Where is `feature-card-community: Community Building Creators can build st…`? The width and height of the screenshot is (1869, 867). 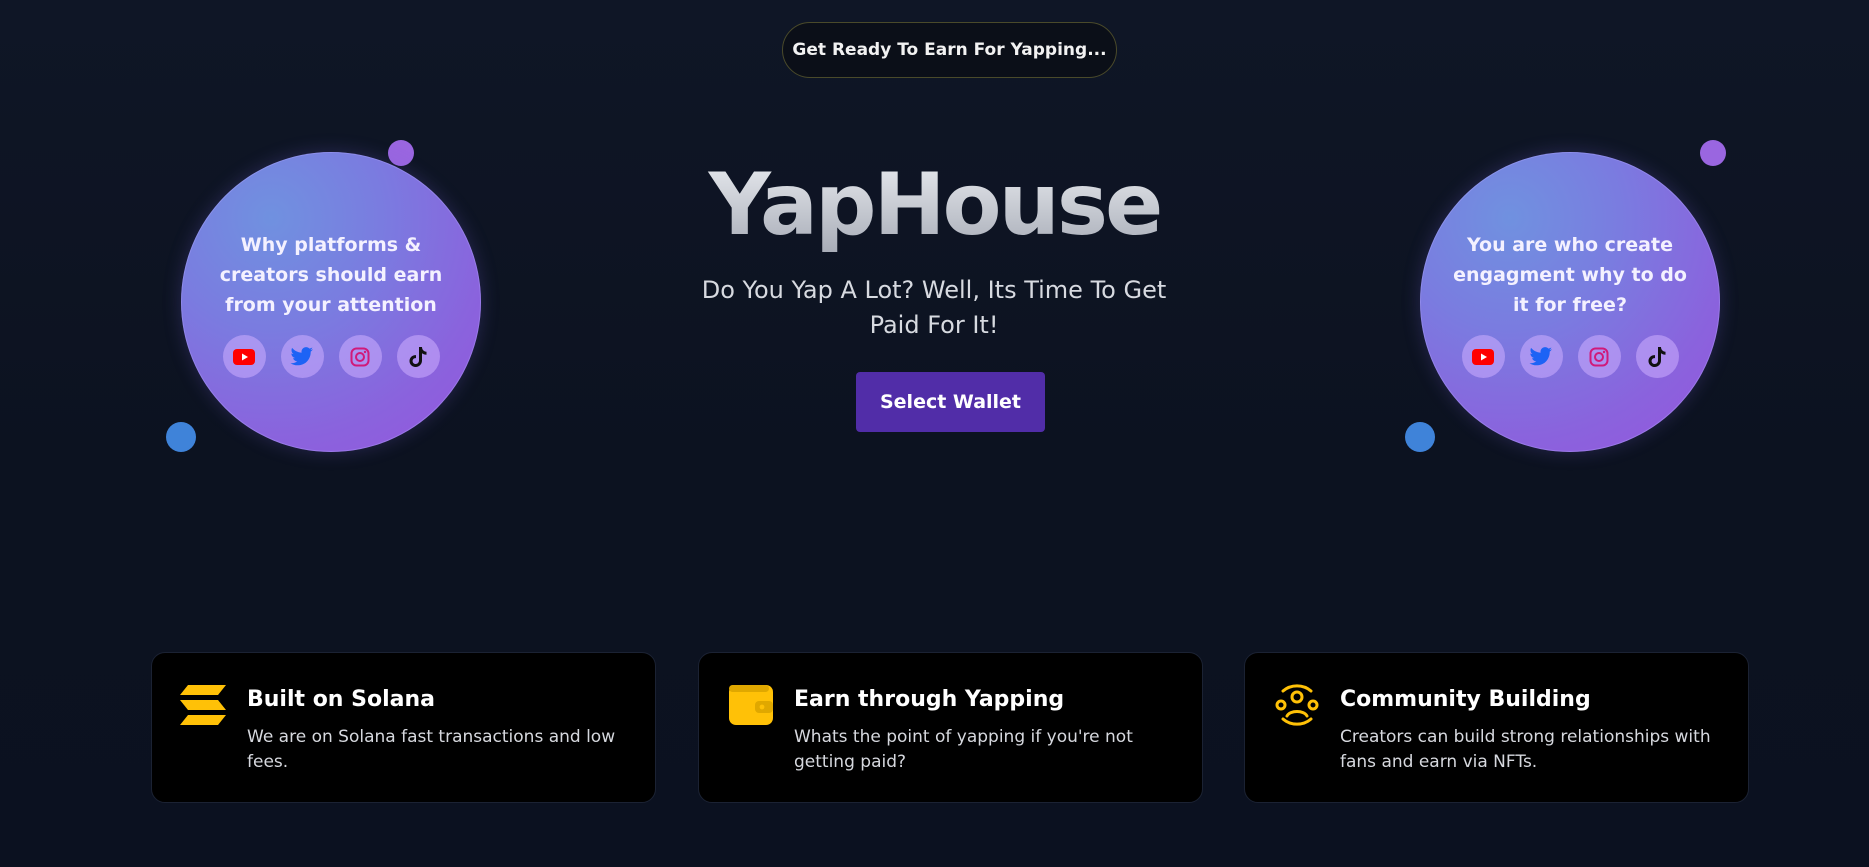 feature-card-community: Community Building Creators can build st… is located at coordinates (1496, 727).